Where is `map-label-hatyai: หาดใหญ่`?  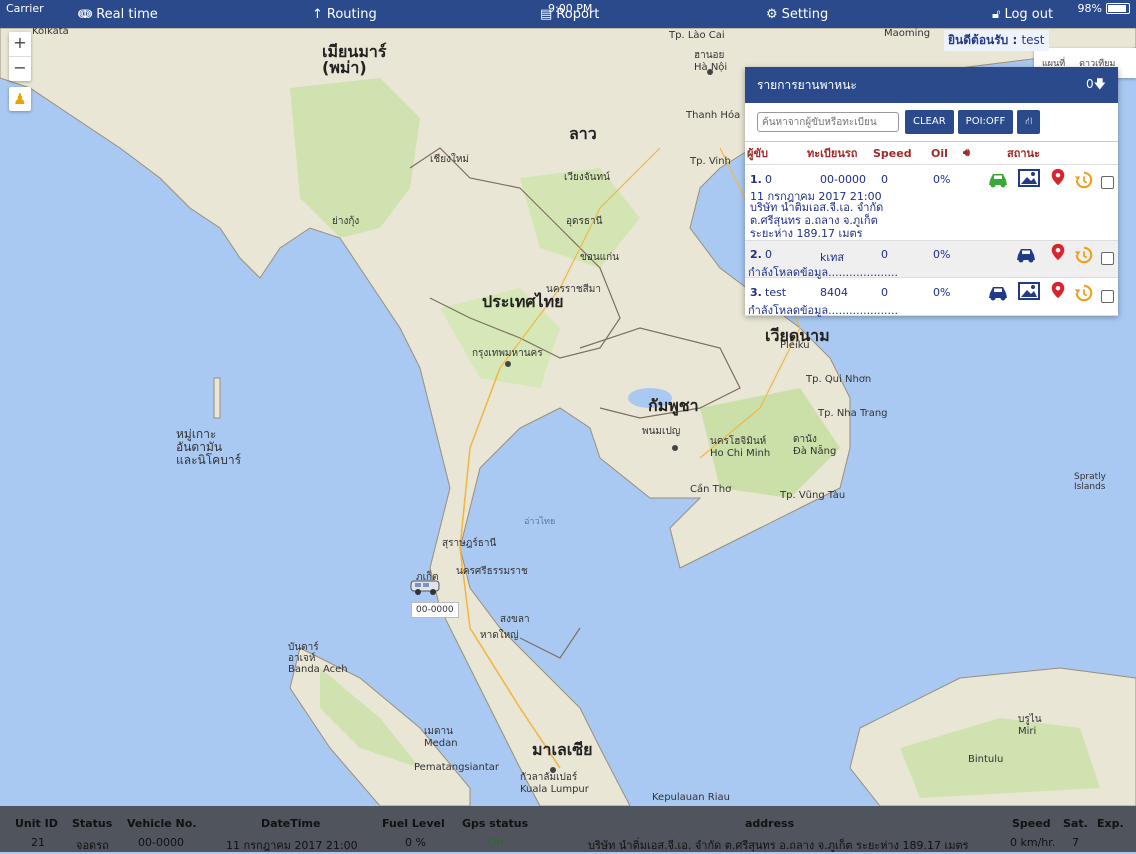 map-label-hatyai: หาดใหญ่ is located at coordinates (499, 635).